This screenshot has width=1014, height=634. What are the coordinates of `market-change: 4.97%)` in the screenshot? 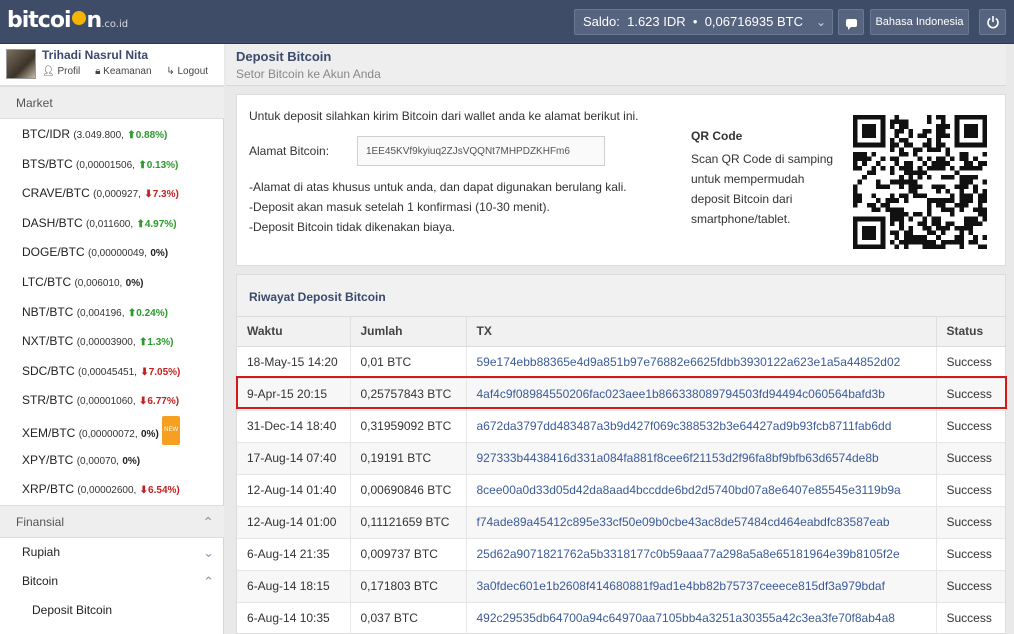 It's located at (160, 224).